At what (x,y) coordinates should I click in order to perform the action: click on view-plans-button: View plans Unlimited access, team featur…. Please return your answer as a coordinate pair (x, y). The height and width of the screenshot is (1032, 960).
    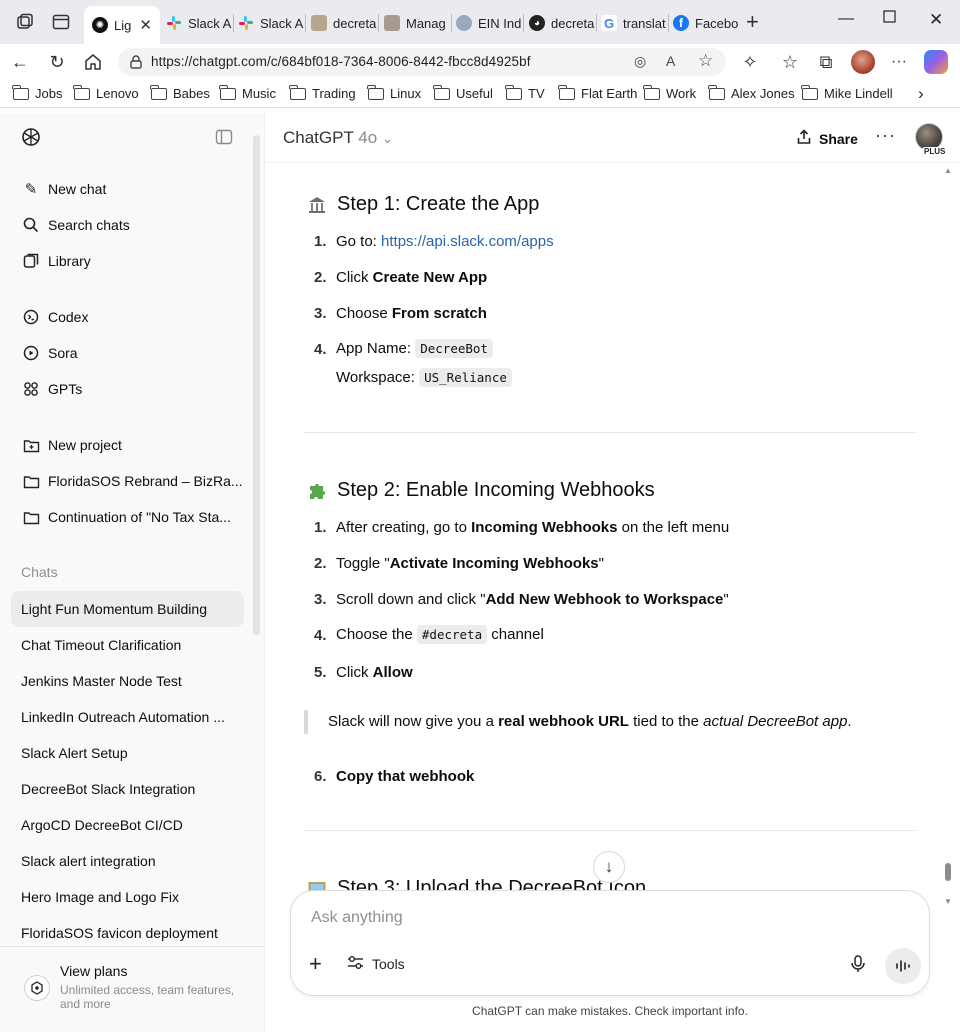
    Looking at the image, I should click on (127, 986).